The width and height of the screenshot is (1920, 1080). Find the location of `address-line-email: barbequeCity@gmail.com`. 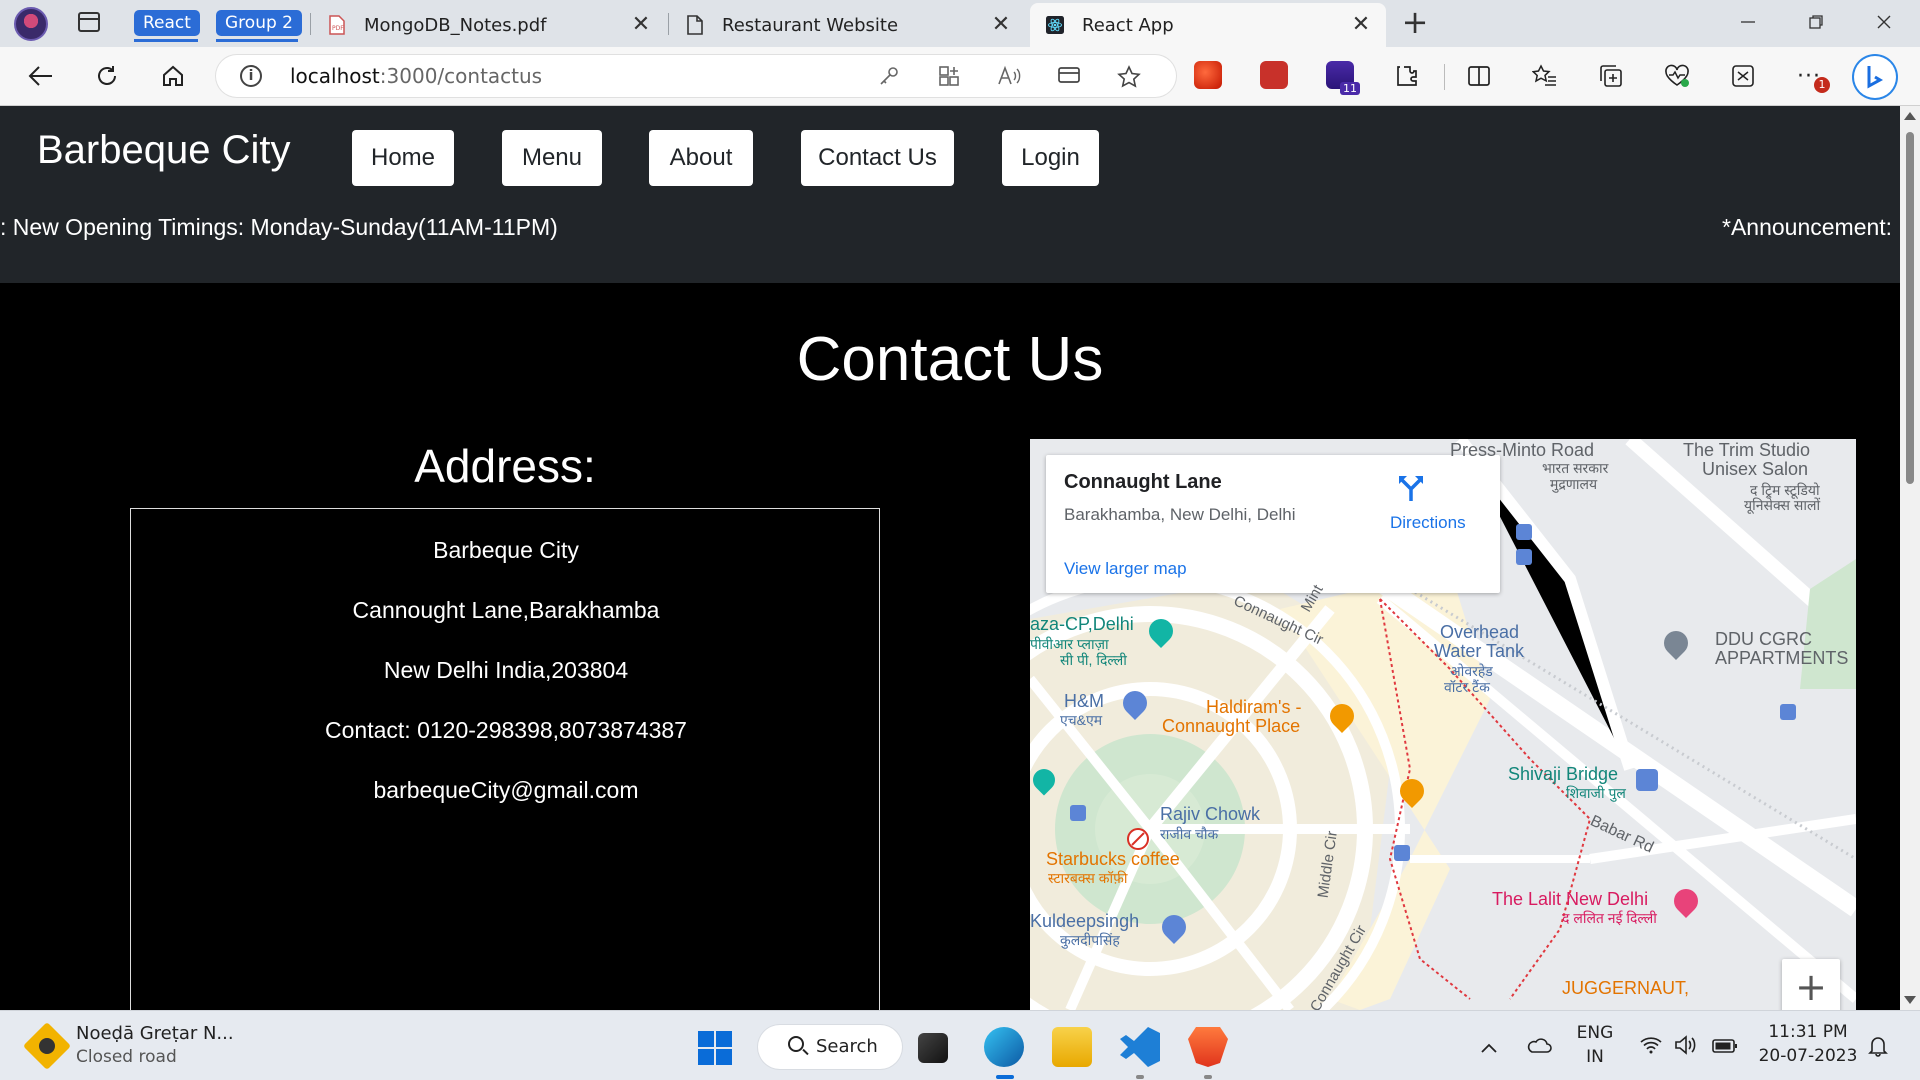

address-line-email: barbequeCity@gmail.com is located at coordinates (506, 790).